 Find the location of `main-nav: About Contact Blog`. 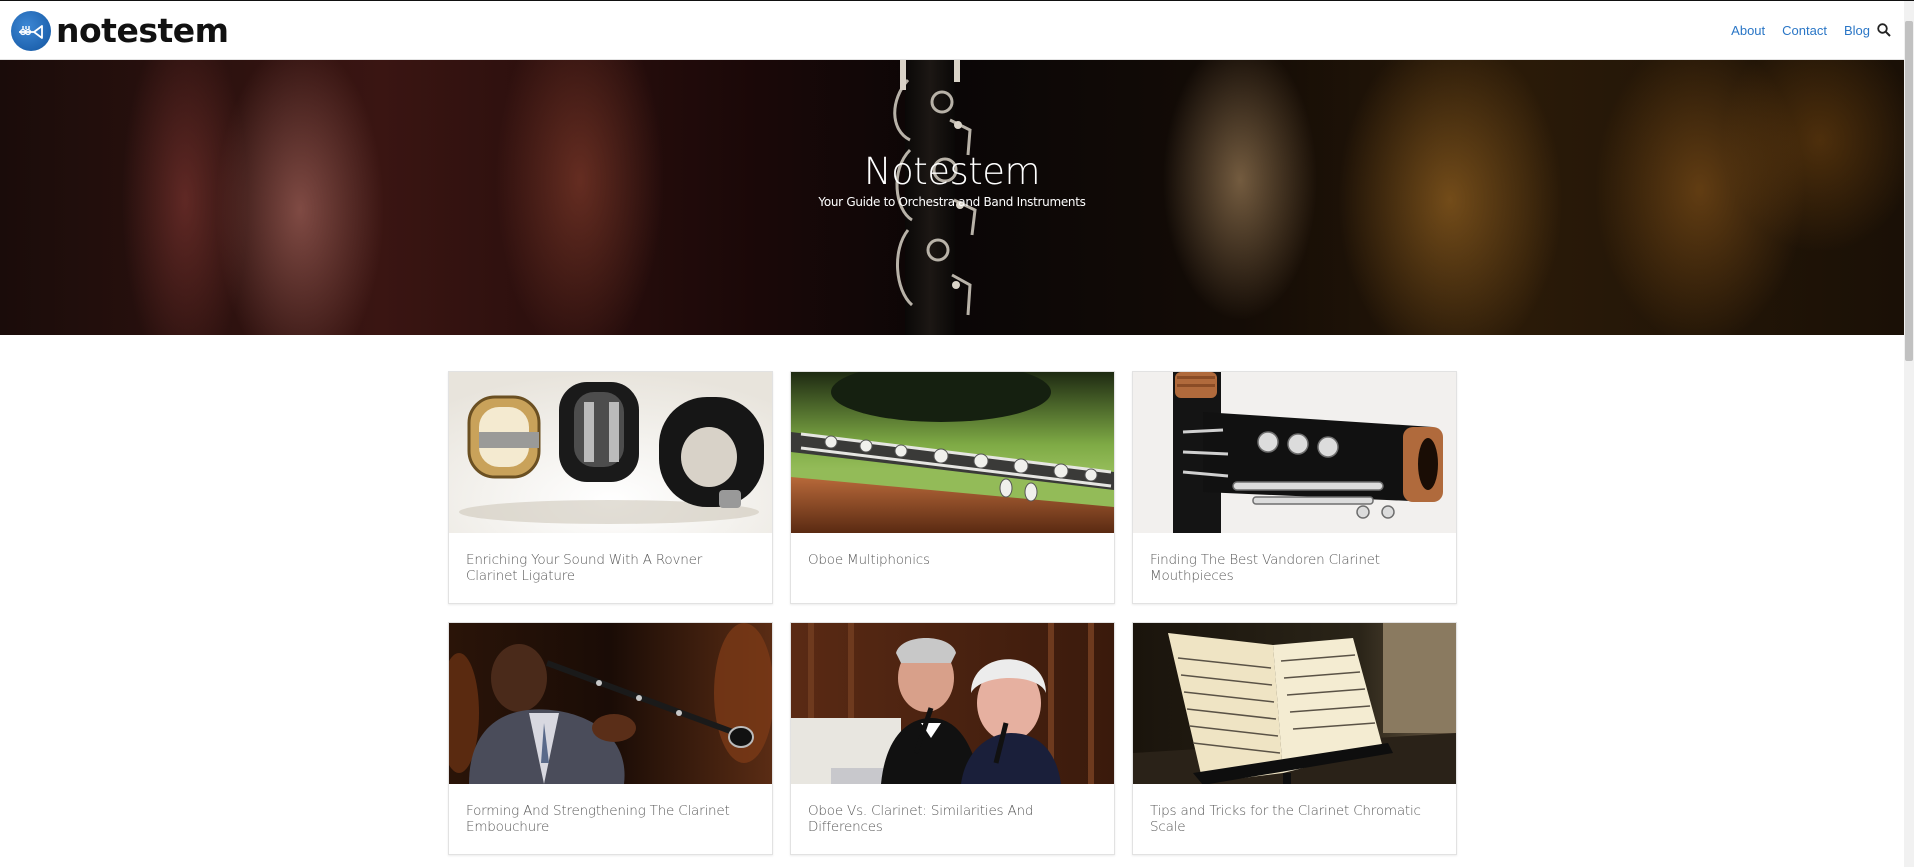

main-nav: About Contact Blog is located at coordinates (1792, 30).